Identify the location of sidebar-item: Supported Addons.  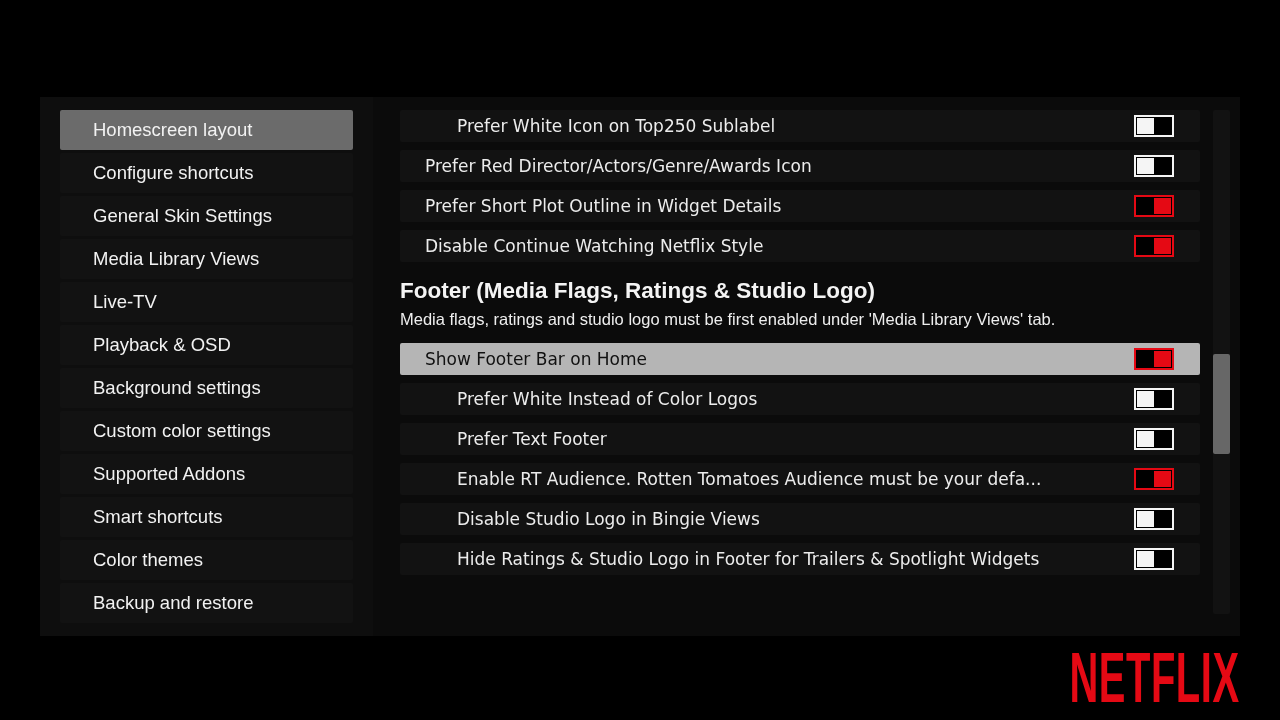
(206, 474).